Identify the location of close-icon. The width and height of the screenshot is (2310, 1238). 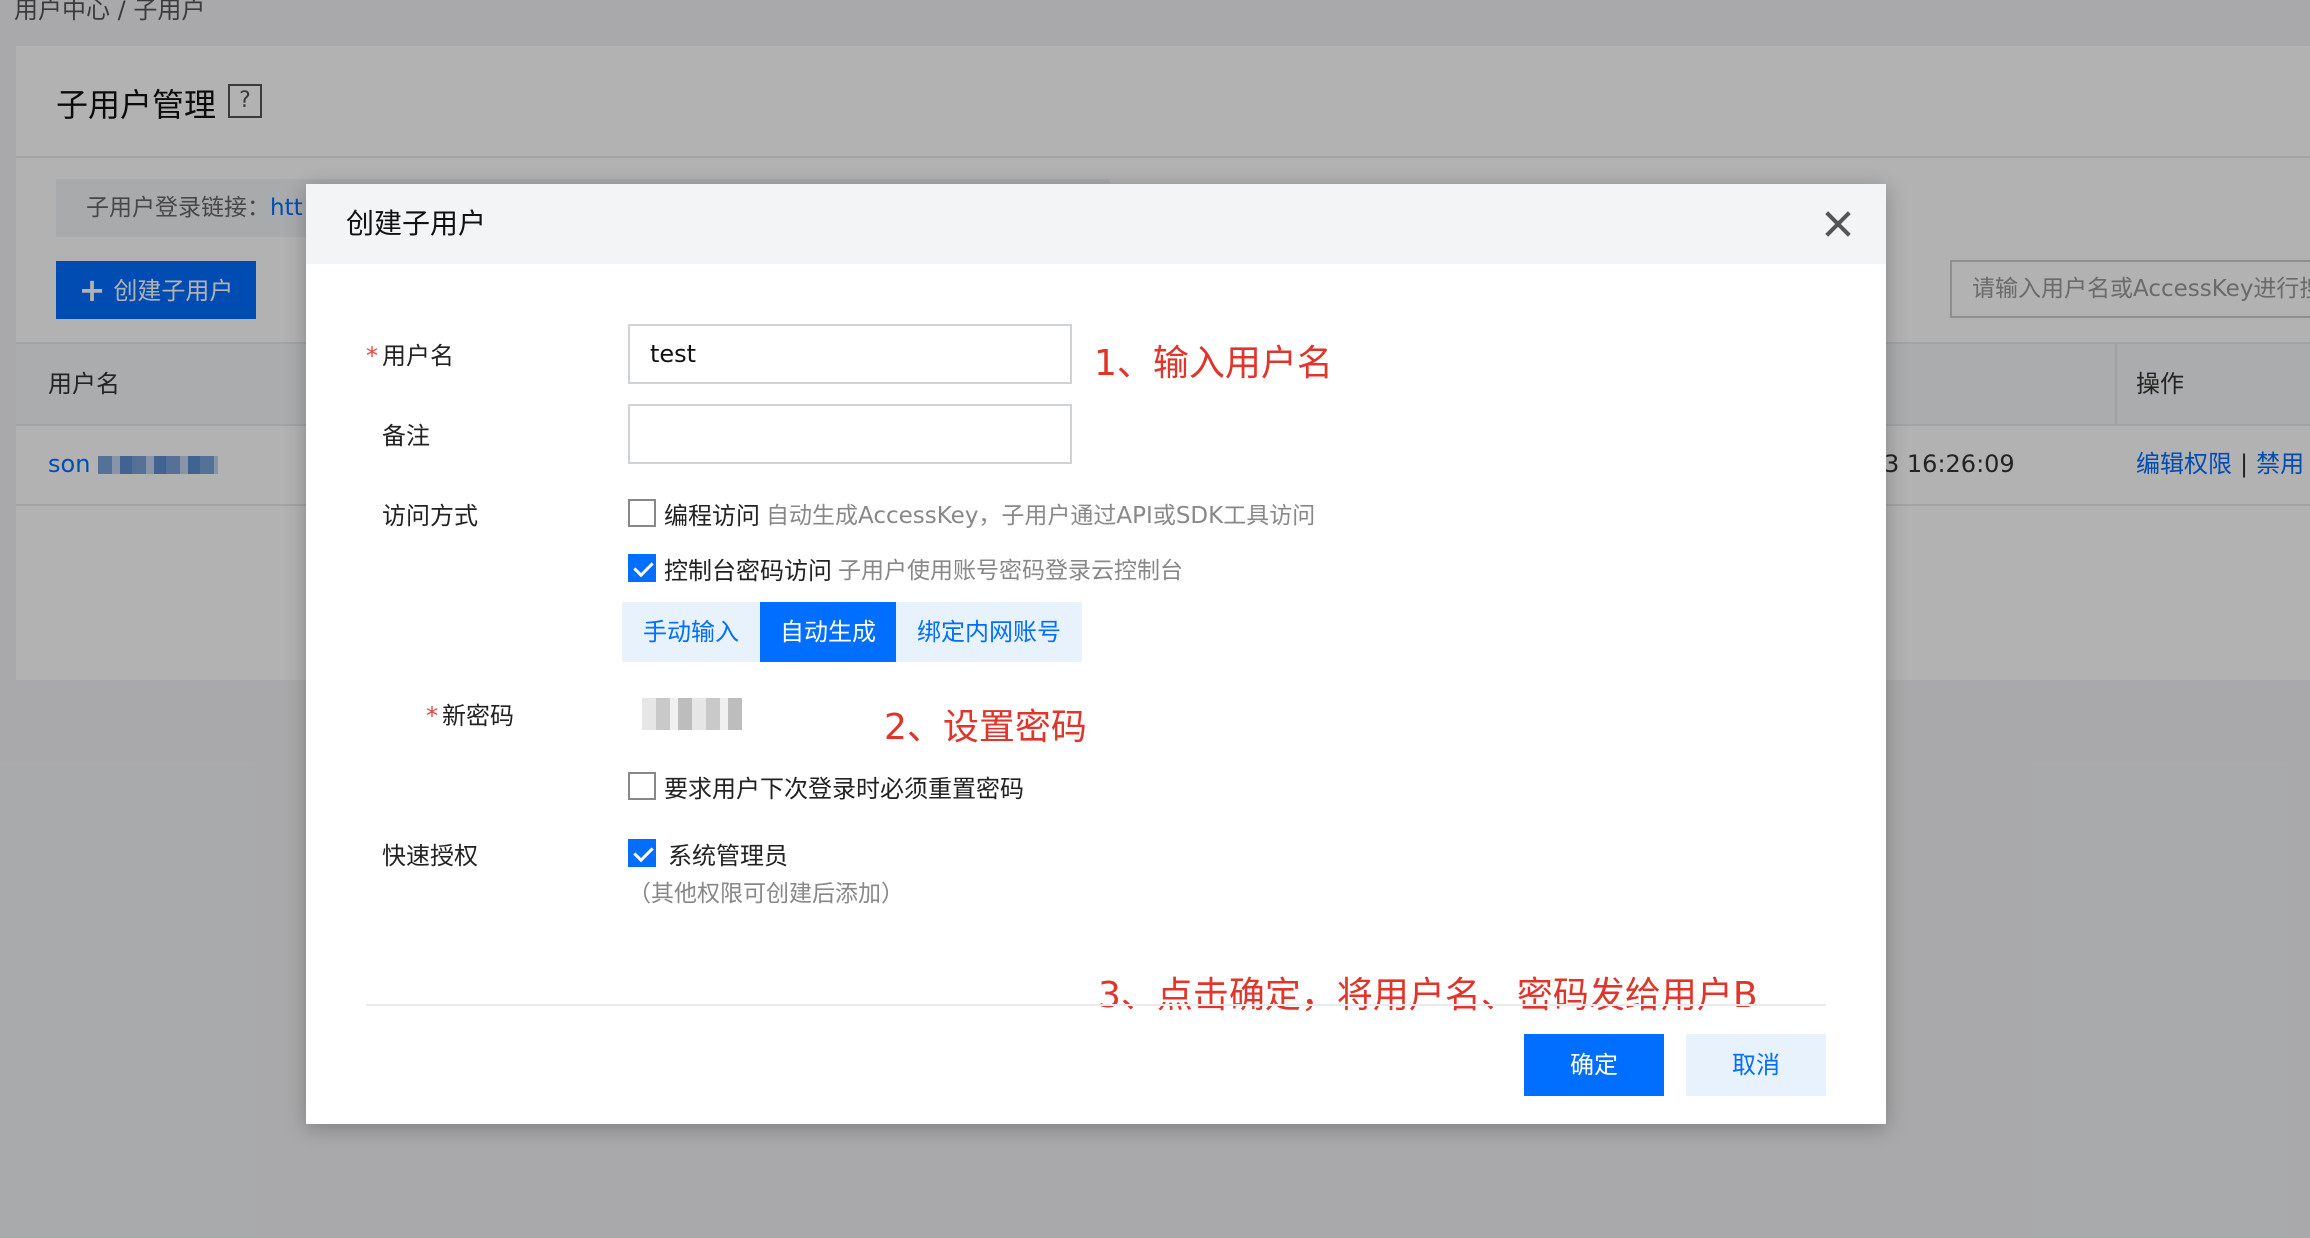
(1838, 224).